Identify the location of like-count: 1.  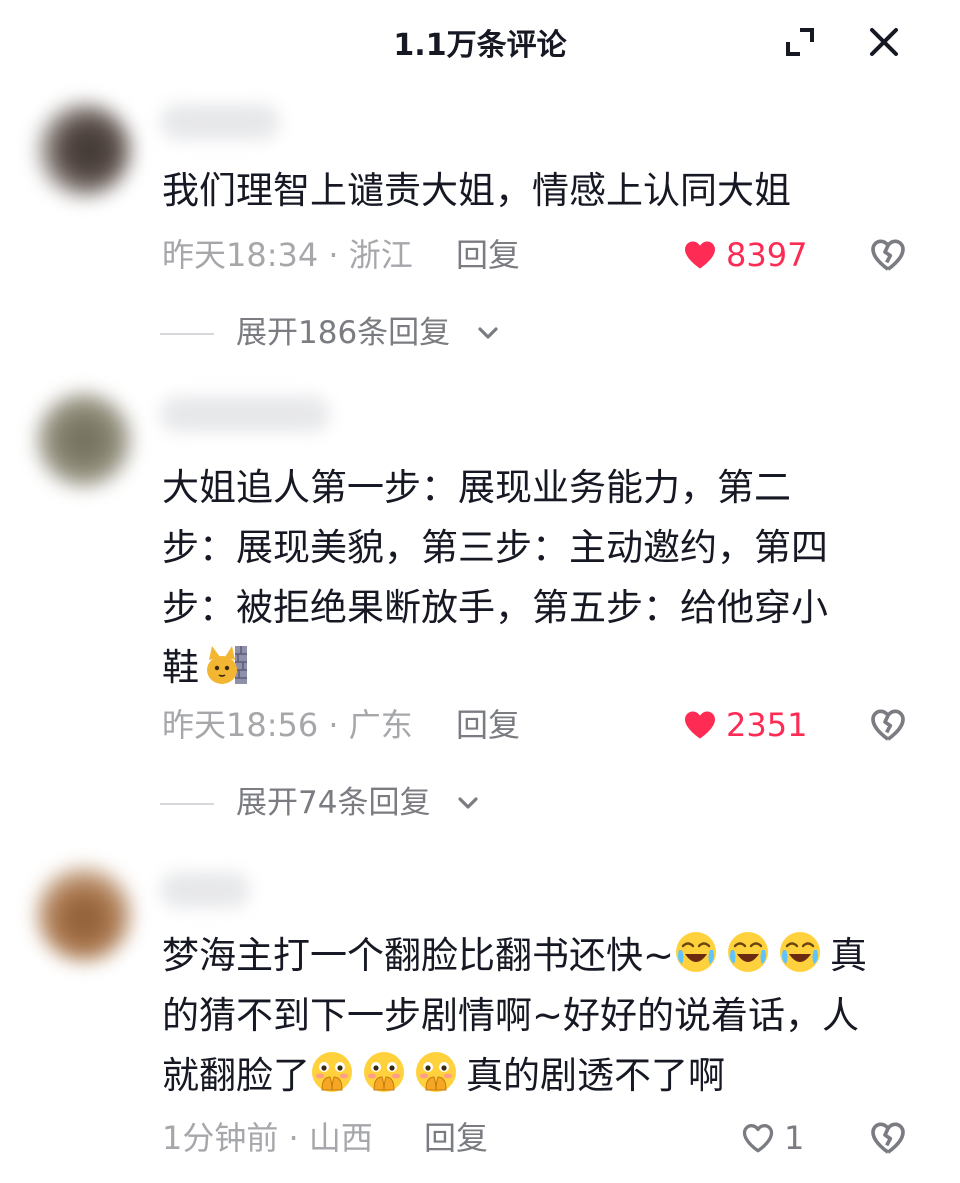
(794, 1138).